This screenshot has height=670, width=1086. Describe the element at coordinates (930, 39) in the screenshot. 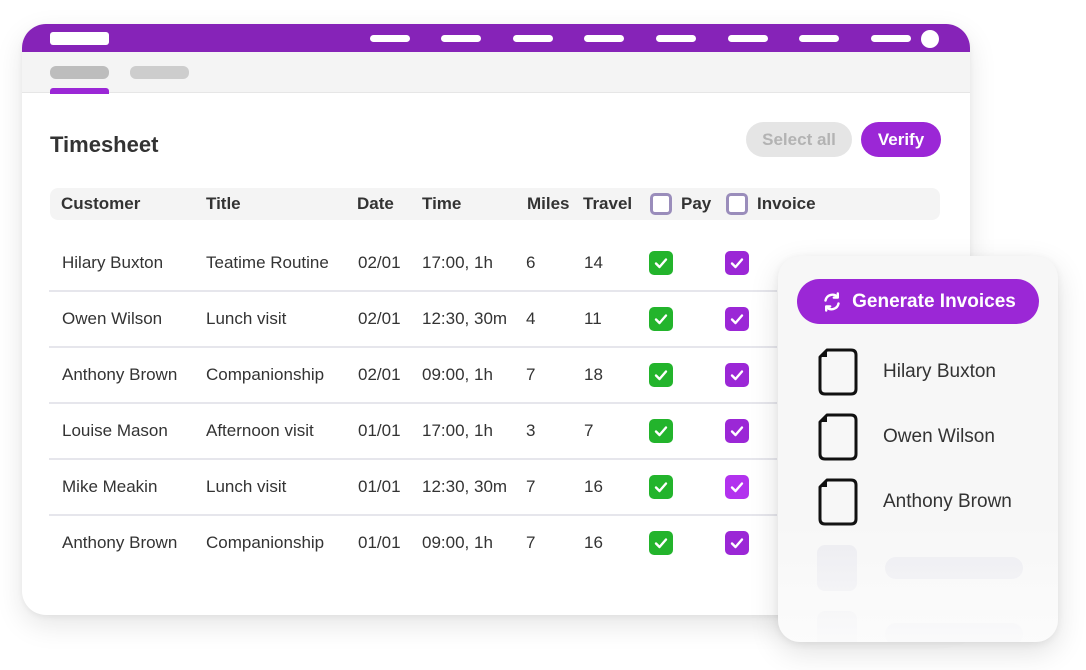

I see `avatar` at that location.